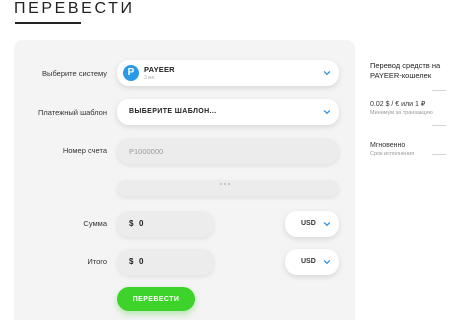  What do you see at coordinates (84, 150) in the screenshot?
I see `account-label: Номер счета` at bounding box center [84, 150].